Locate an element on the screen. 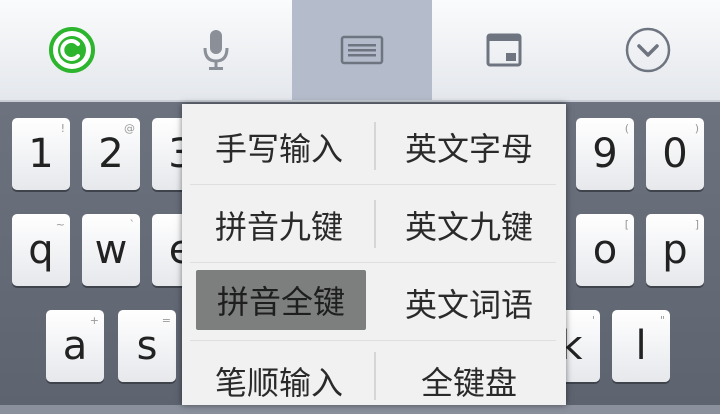  key-label: 1 is located at coordinates (41, 154).